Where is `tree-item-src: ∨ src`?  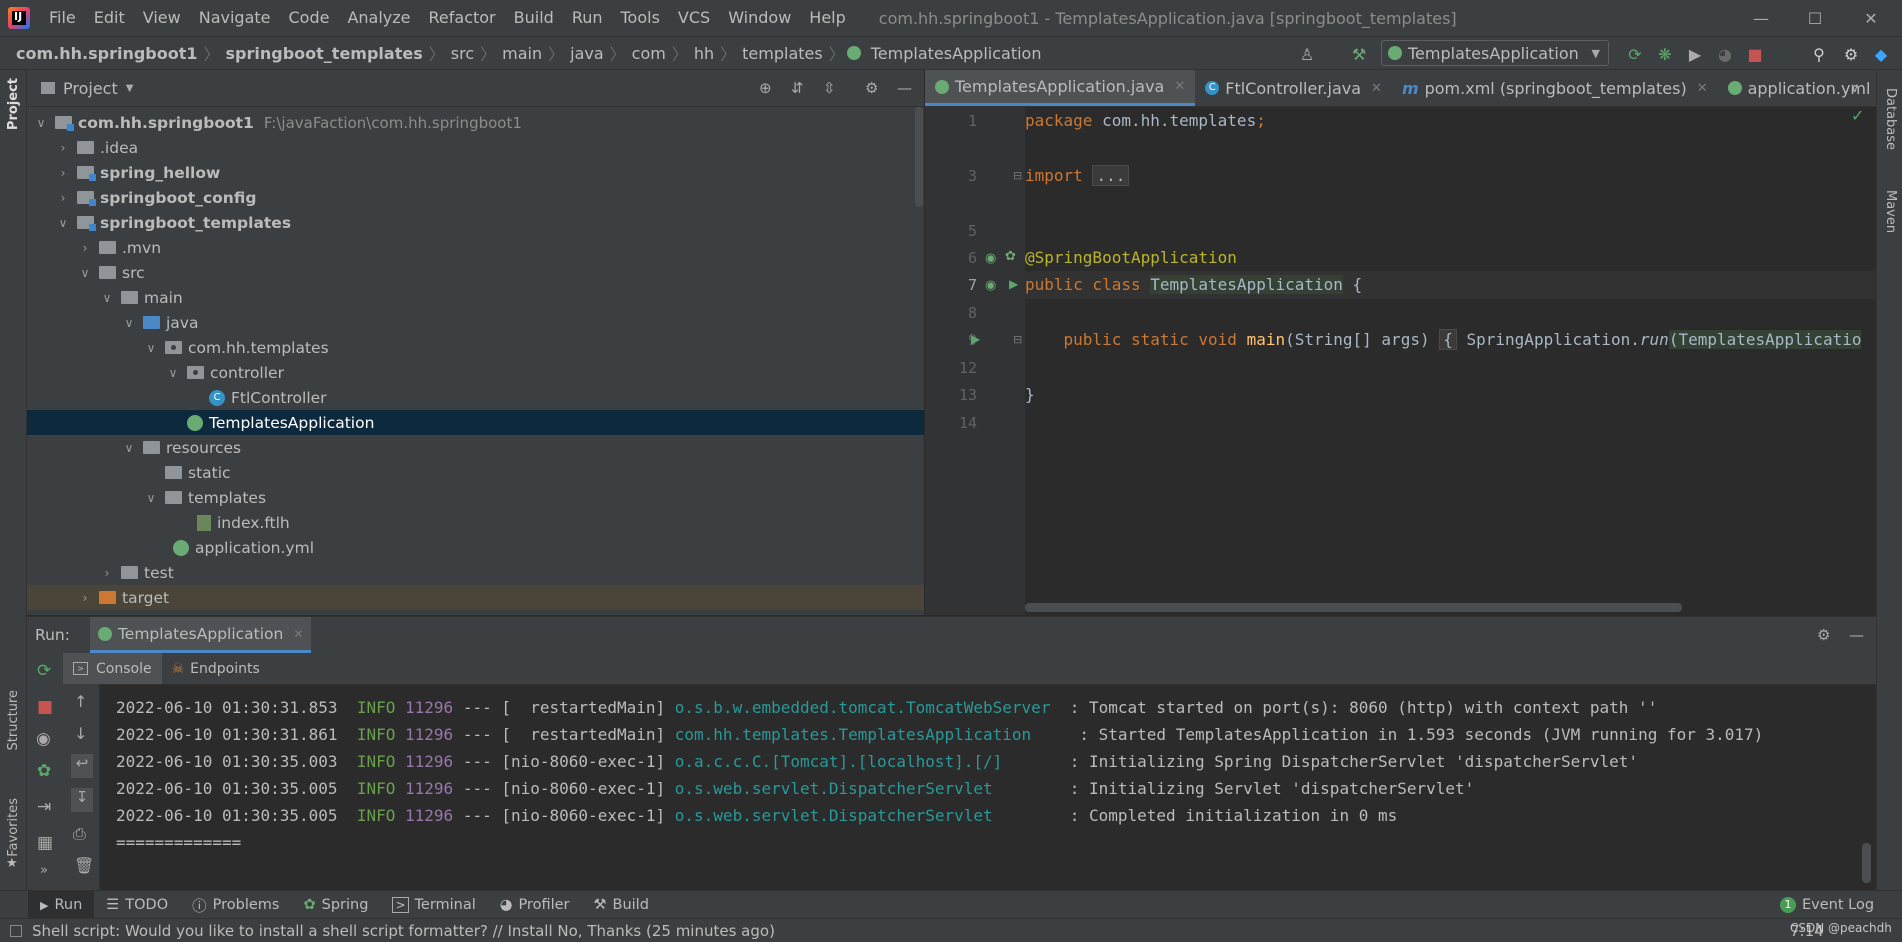
tree-item-src: ∨ src is located at coordinates (475, 272).